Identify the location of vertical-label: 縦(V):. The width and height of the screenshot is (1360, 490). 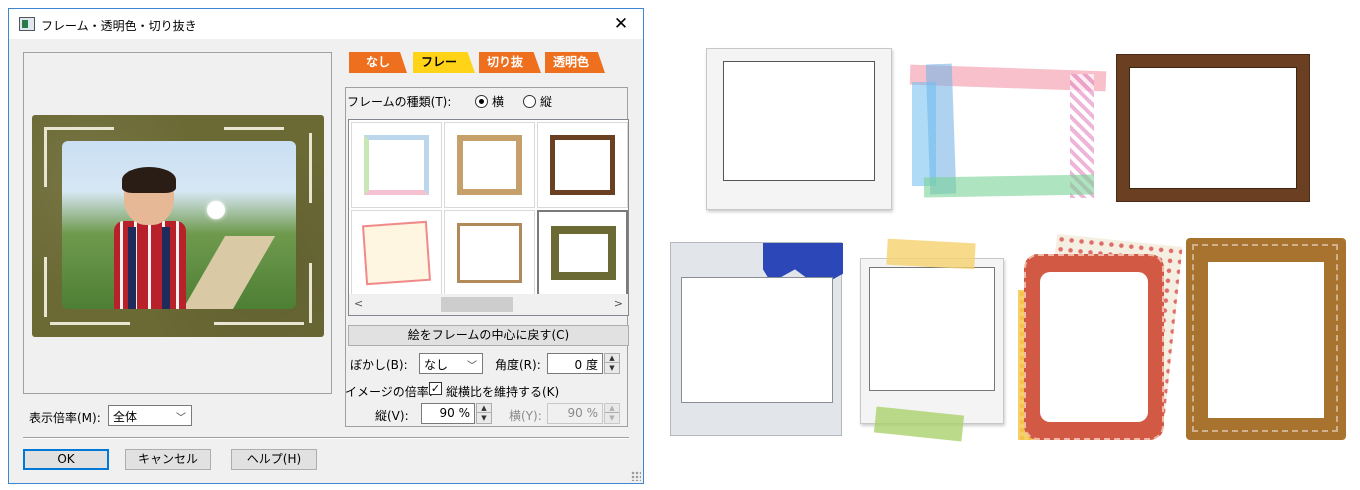
(392, 416).